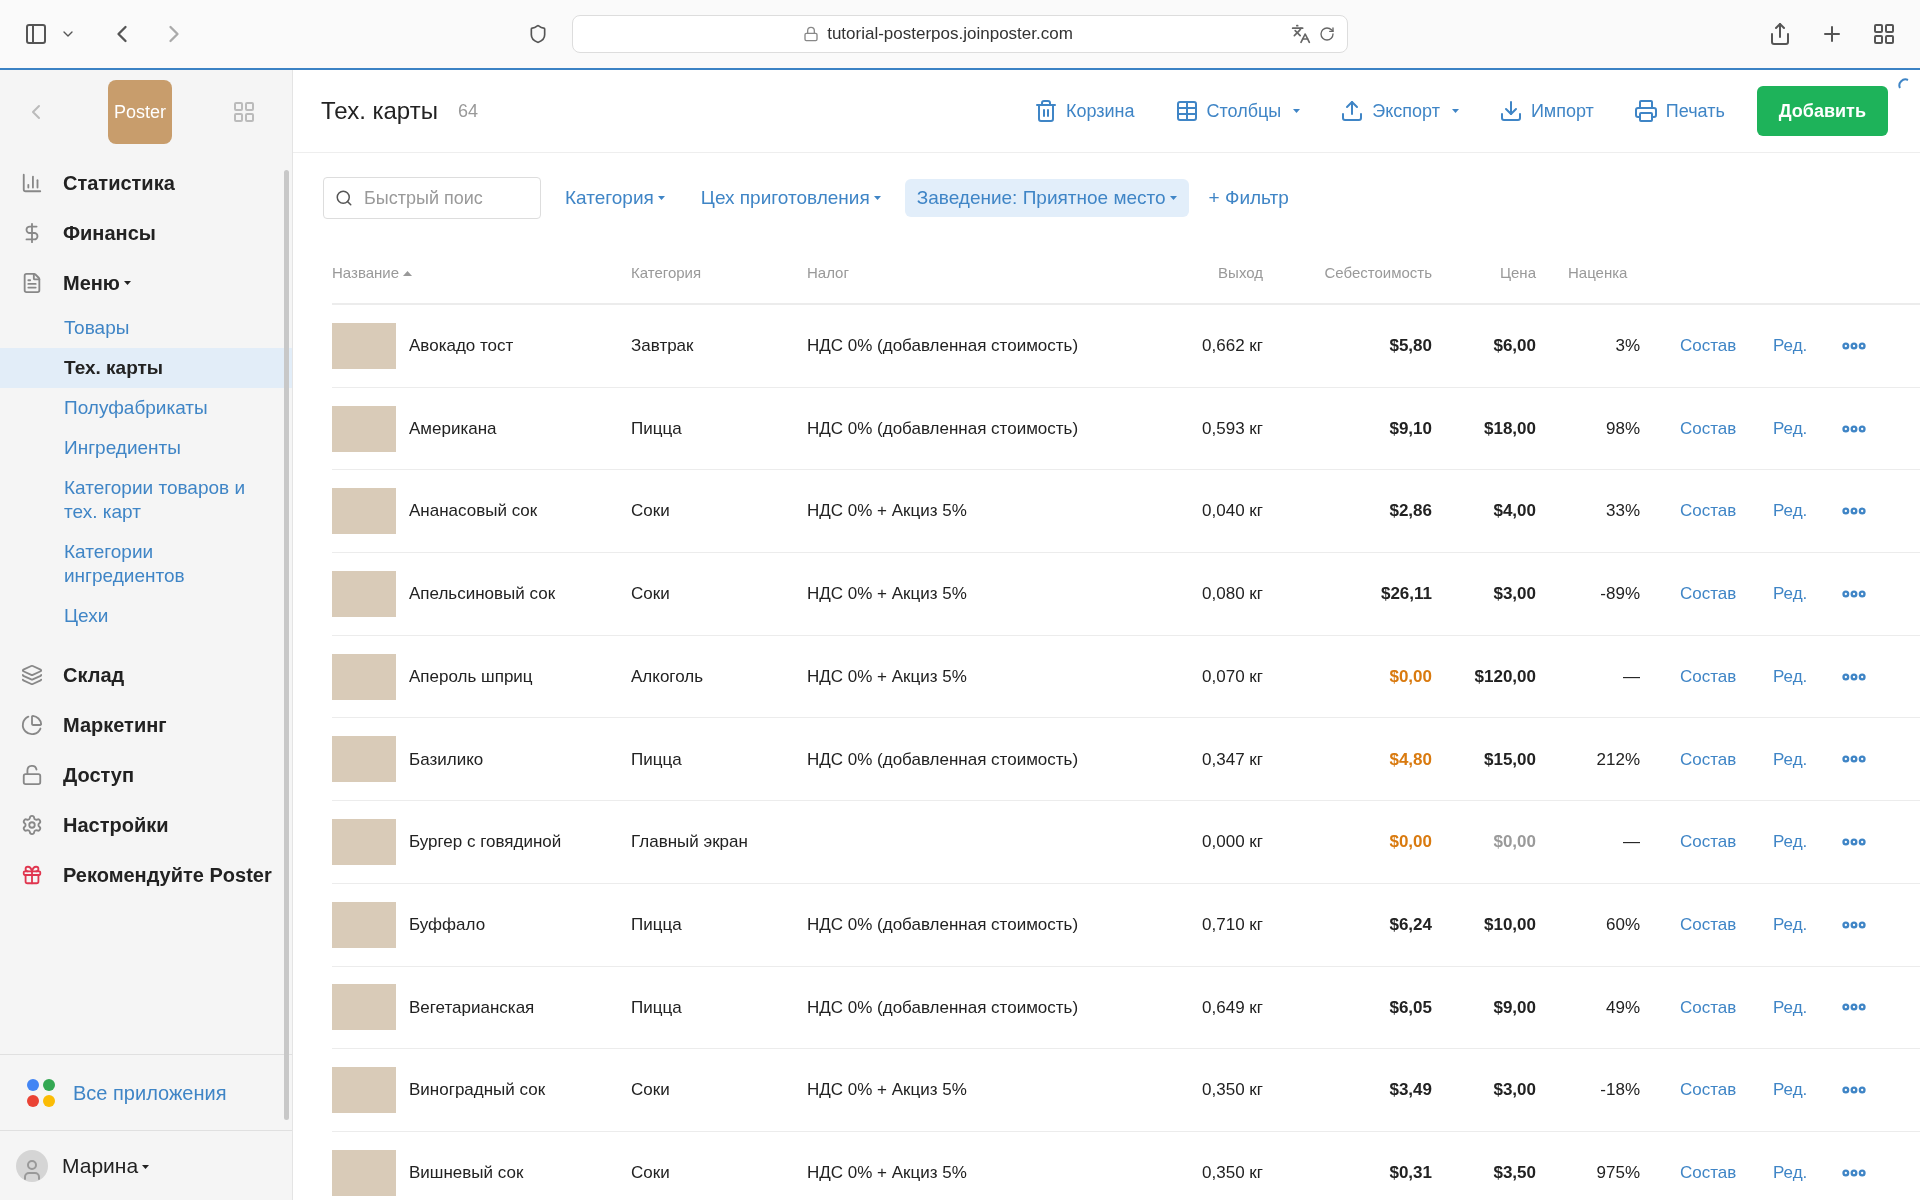  I want to click on markup-cell-text: 98%, so click(1622, 428).